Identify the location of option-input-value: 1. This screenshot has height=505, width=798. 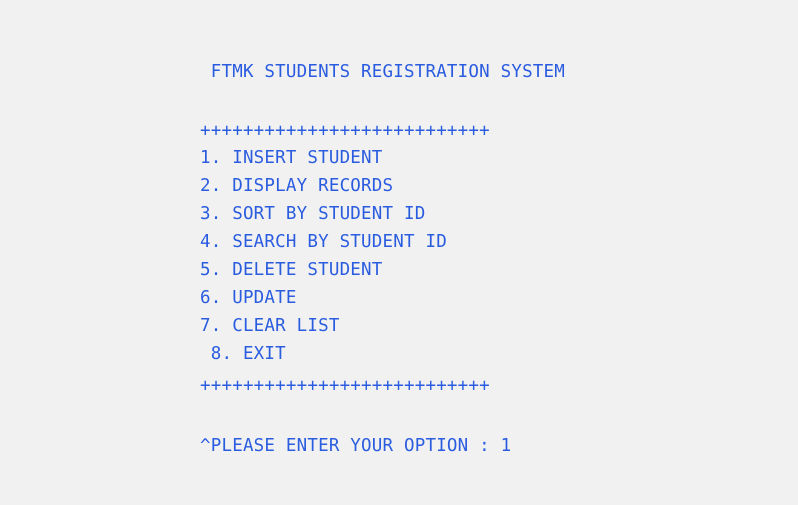
(506, 446).